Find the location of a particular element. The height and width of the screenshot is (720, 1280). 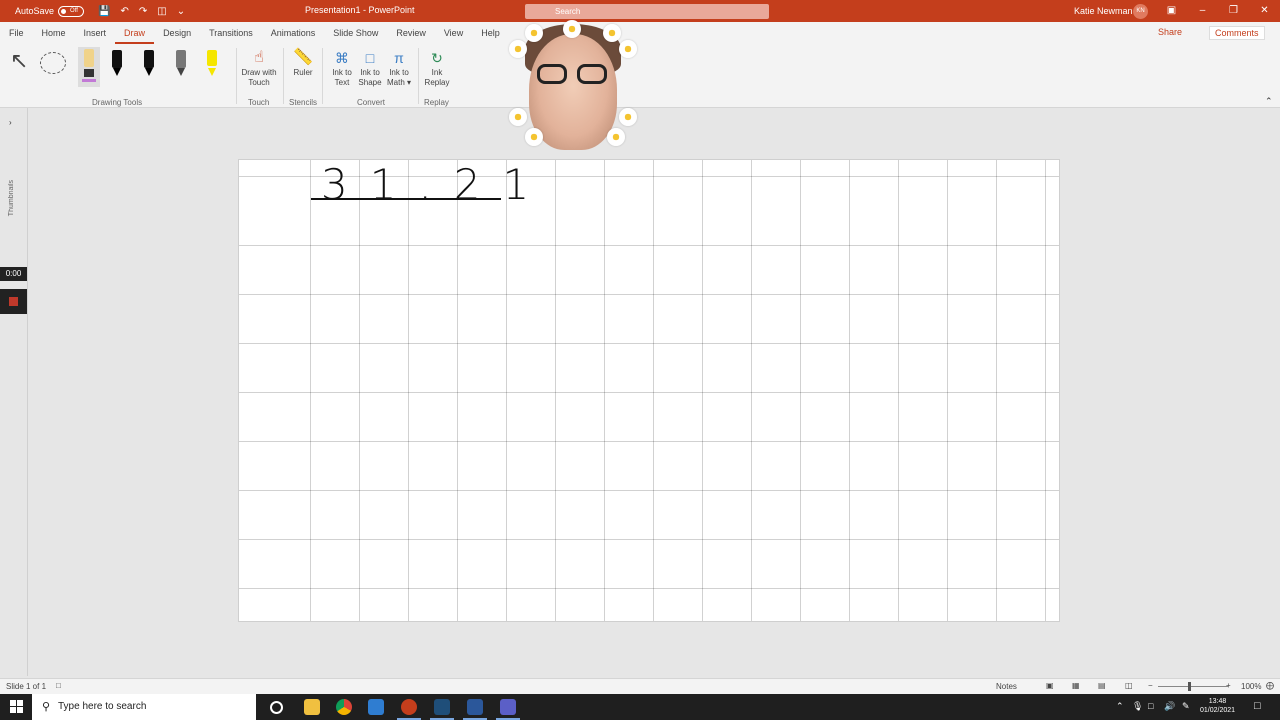

chrome-icon is located at coordinates (344, 707).